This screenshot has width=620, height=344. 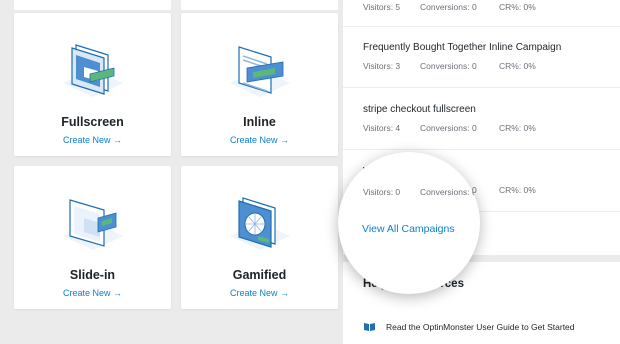 What do you see at coordinates (491, 128) in the screenshot?
I see `campaign-stats: Visitors: 4 Conversions: 0 CR%: 0%` at bounding box center [491, 128].